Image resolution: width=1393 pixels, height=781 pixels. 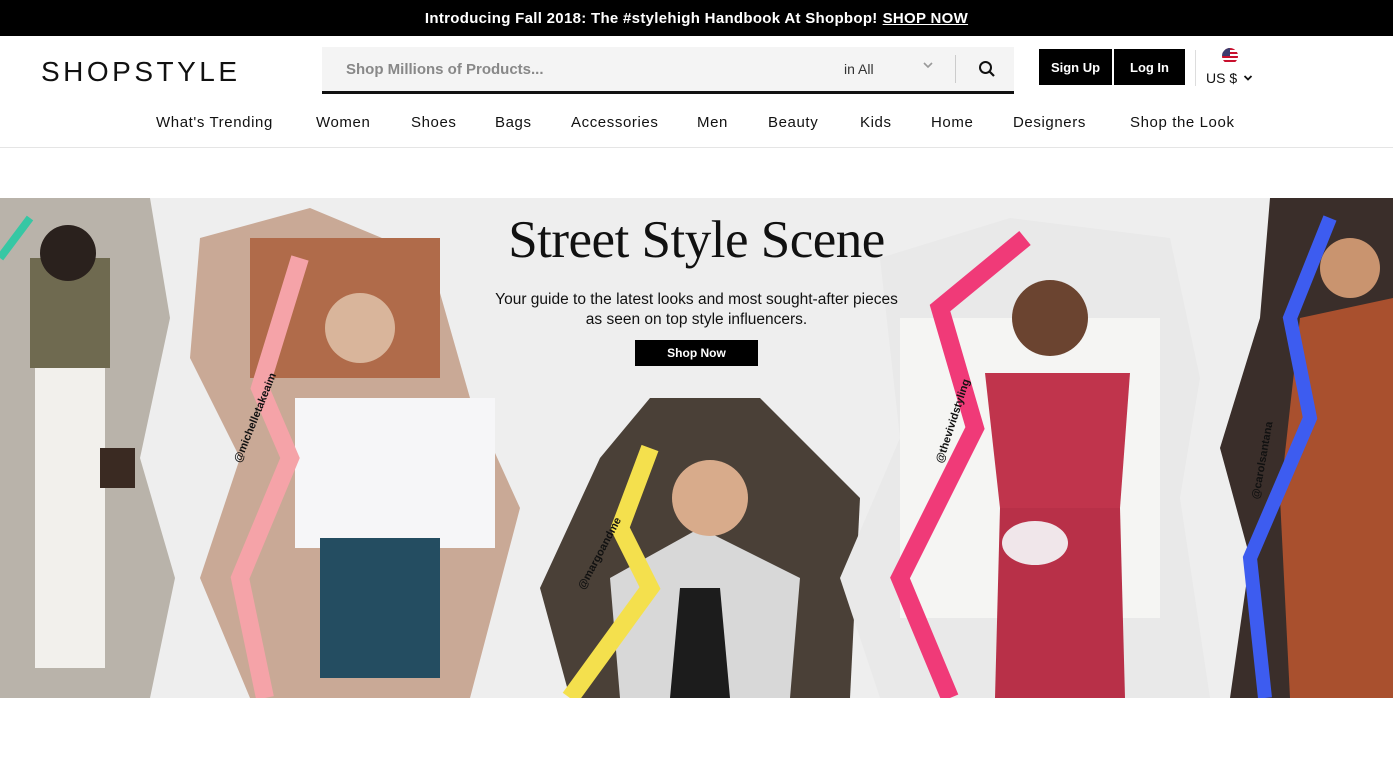 What do you see at coordinates (876, 122) in the screenshot?
I see `nav-kids: Kids` at bounding box center [876, 122].